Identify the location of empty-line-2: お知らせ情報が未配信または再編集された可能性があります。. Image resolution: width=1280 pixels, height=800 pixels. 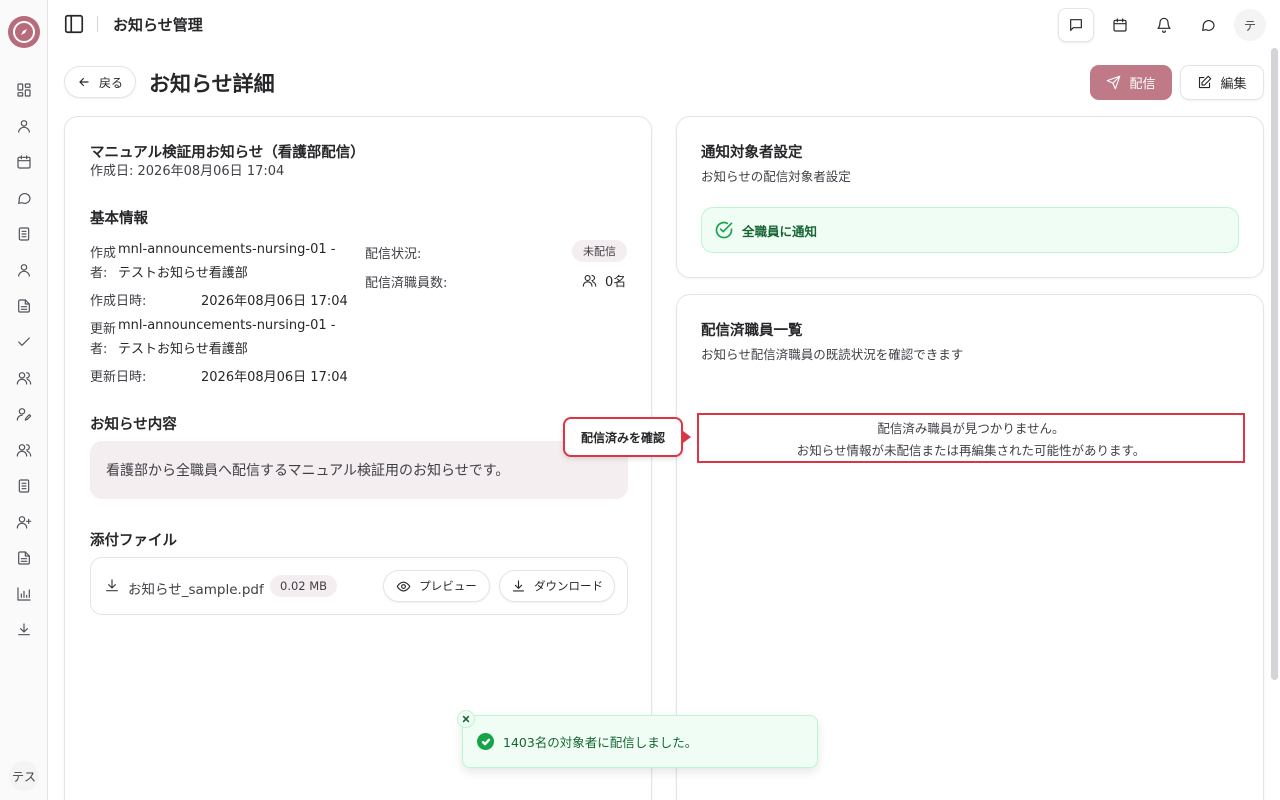
(971, 450).